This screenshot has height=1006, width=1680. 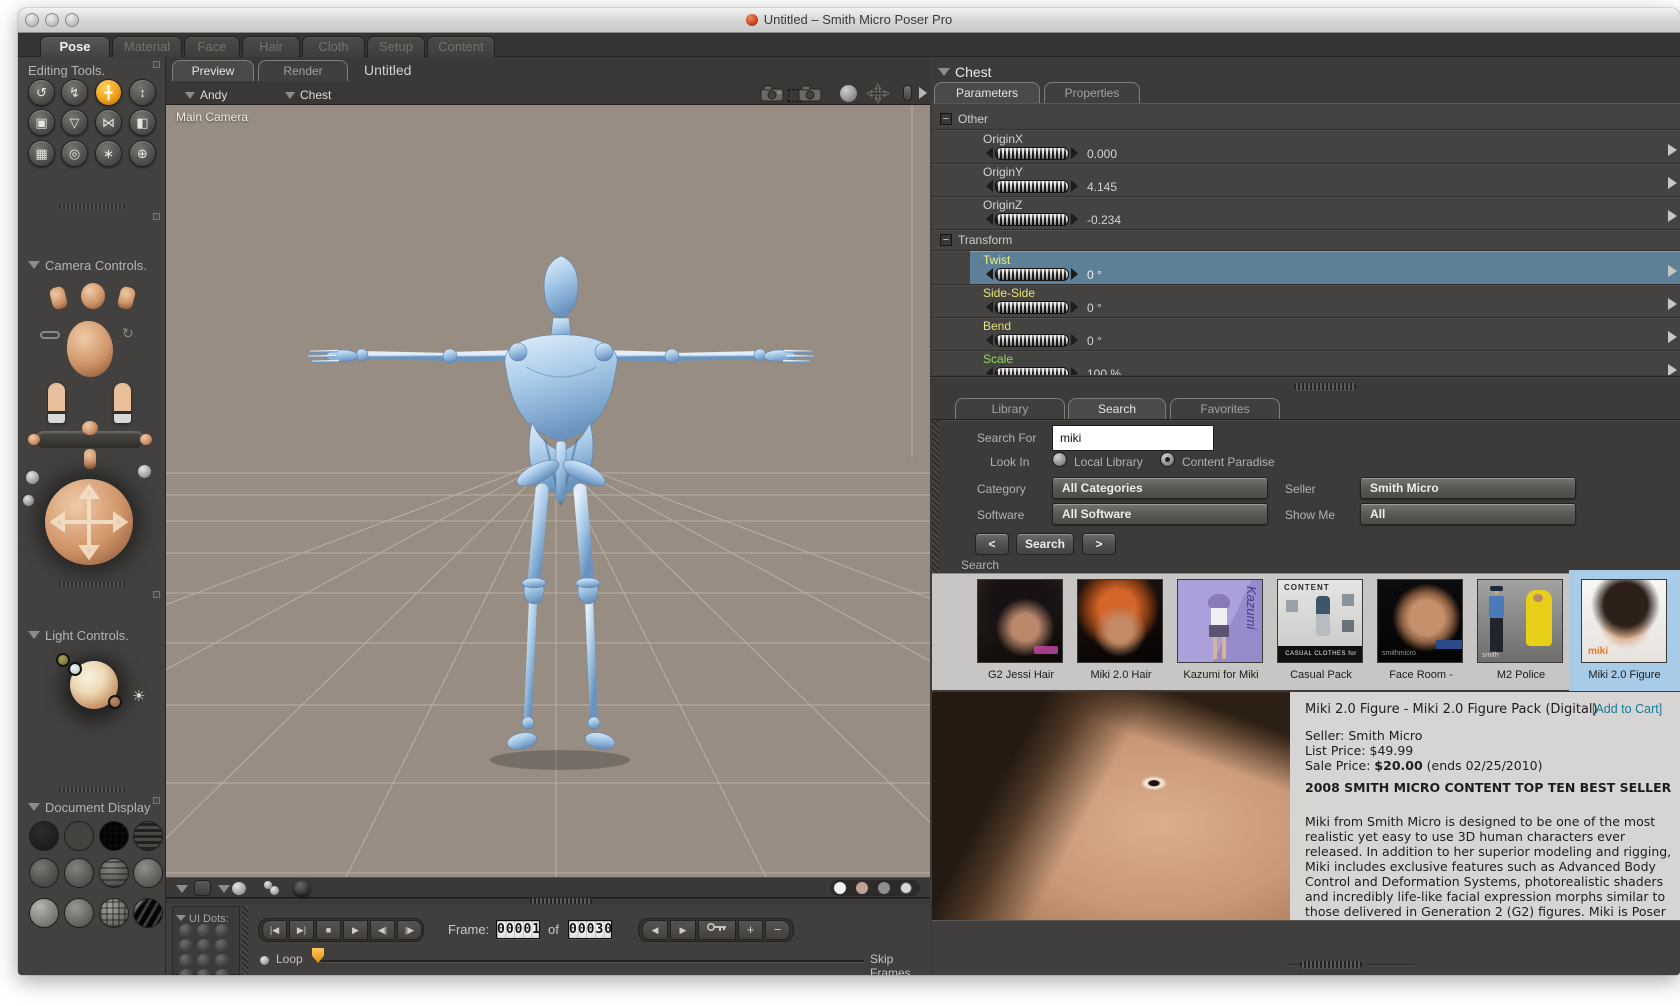 What do you see at coordinates (1325, 386) in the screenshot?
I see `parameters-drawer-handle` at bounding box center [1325, 386].